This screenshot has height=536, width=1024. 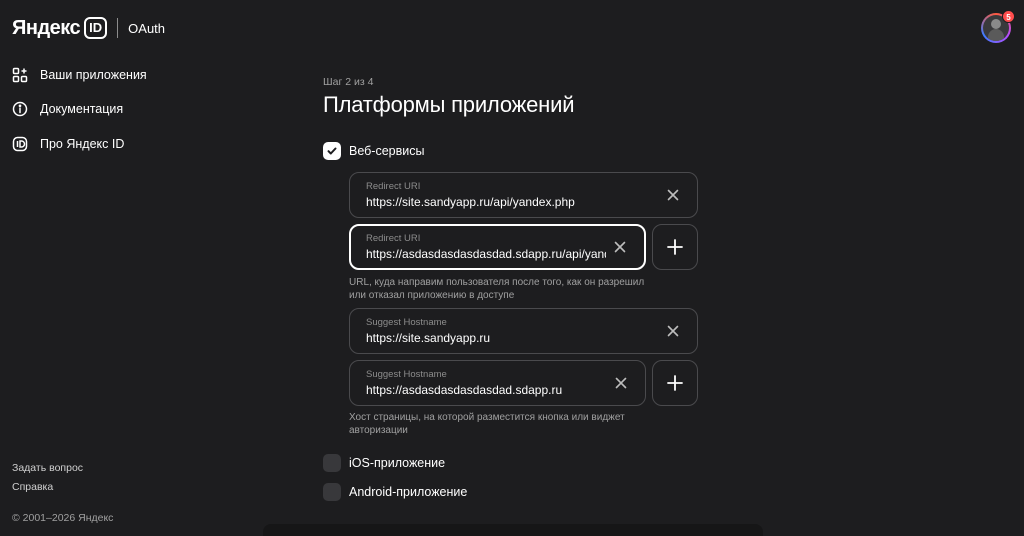 What do you see at coordinates (20, 75) in the screenshot?
I see `apps-grid-plus-icon` at bounding box center [20, 75].